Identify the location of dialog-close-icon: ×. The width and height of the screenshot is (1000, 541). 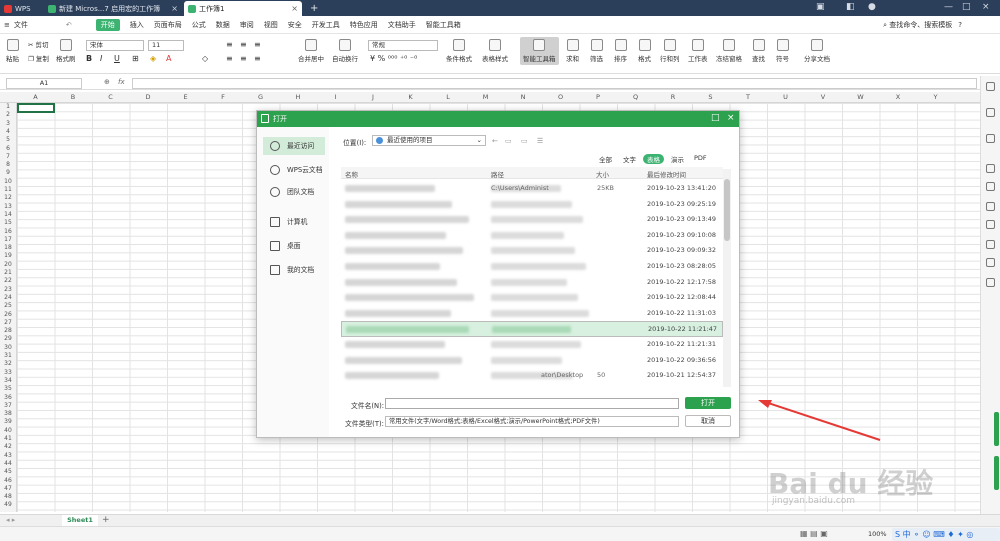
(731, 118).